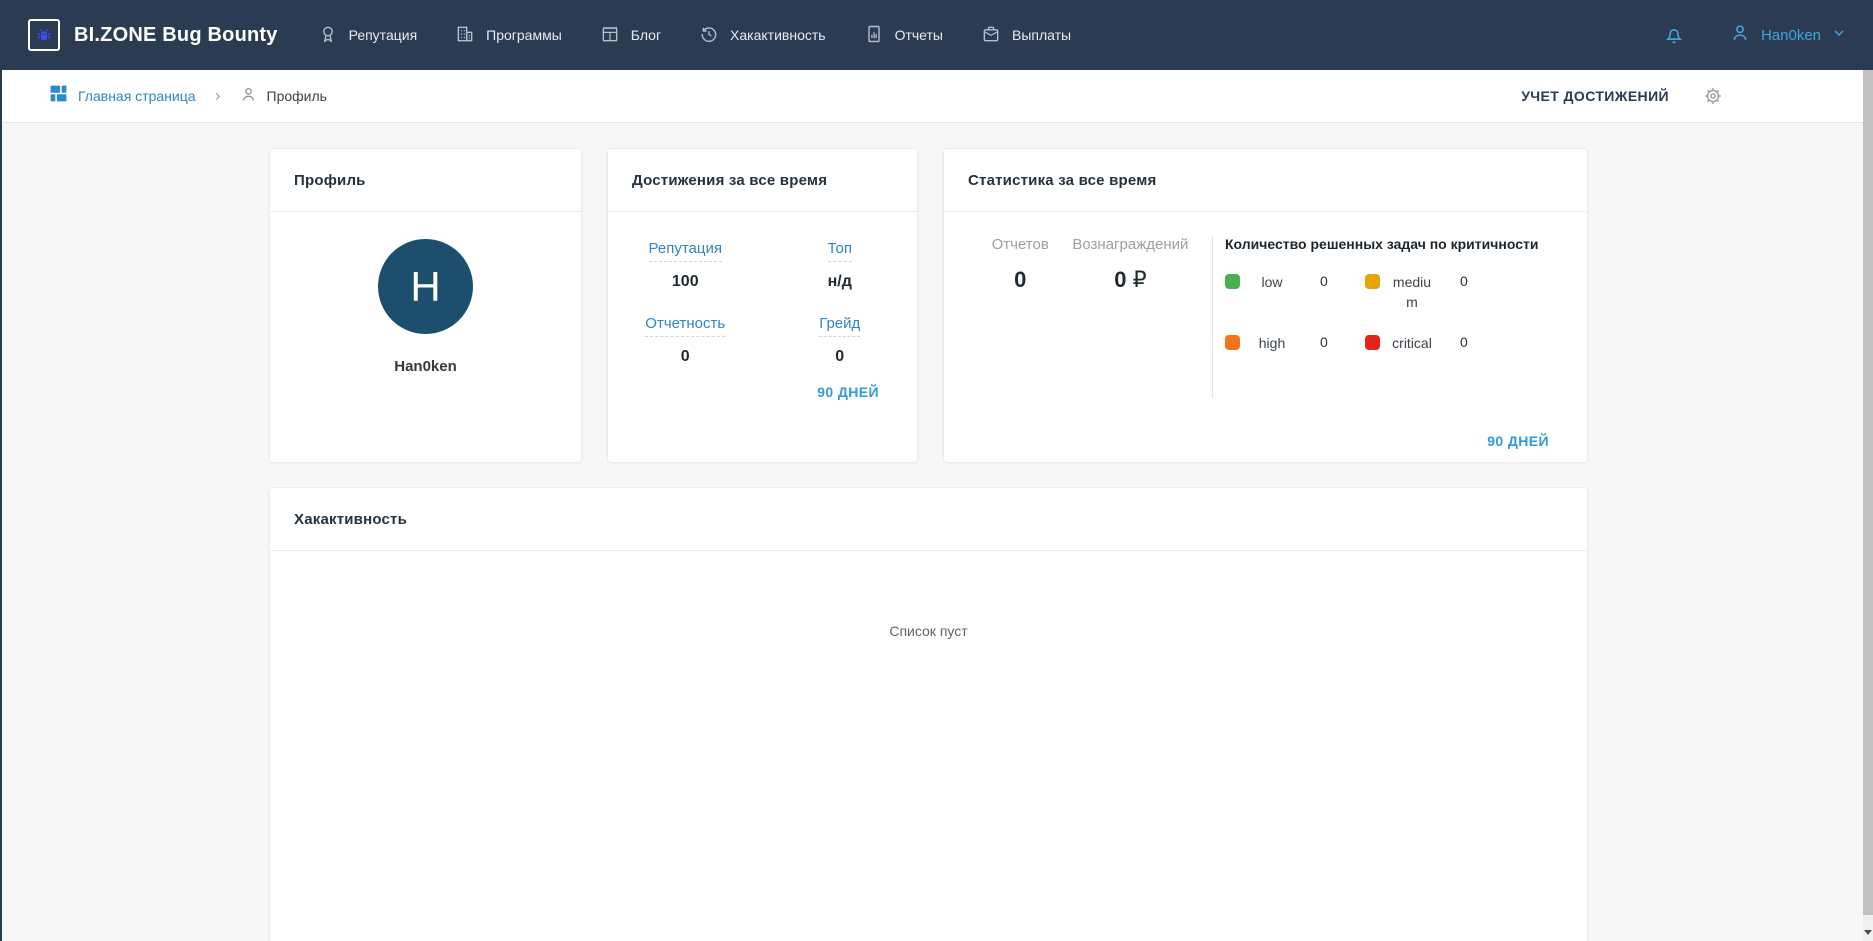  Describe the element at coordinates (685, 326) in the screenshot. I see `stat-label: Отчетность` at that location.